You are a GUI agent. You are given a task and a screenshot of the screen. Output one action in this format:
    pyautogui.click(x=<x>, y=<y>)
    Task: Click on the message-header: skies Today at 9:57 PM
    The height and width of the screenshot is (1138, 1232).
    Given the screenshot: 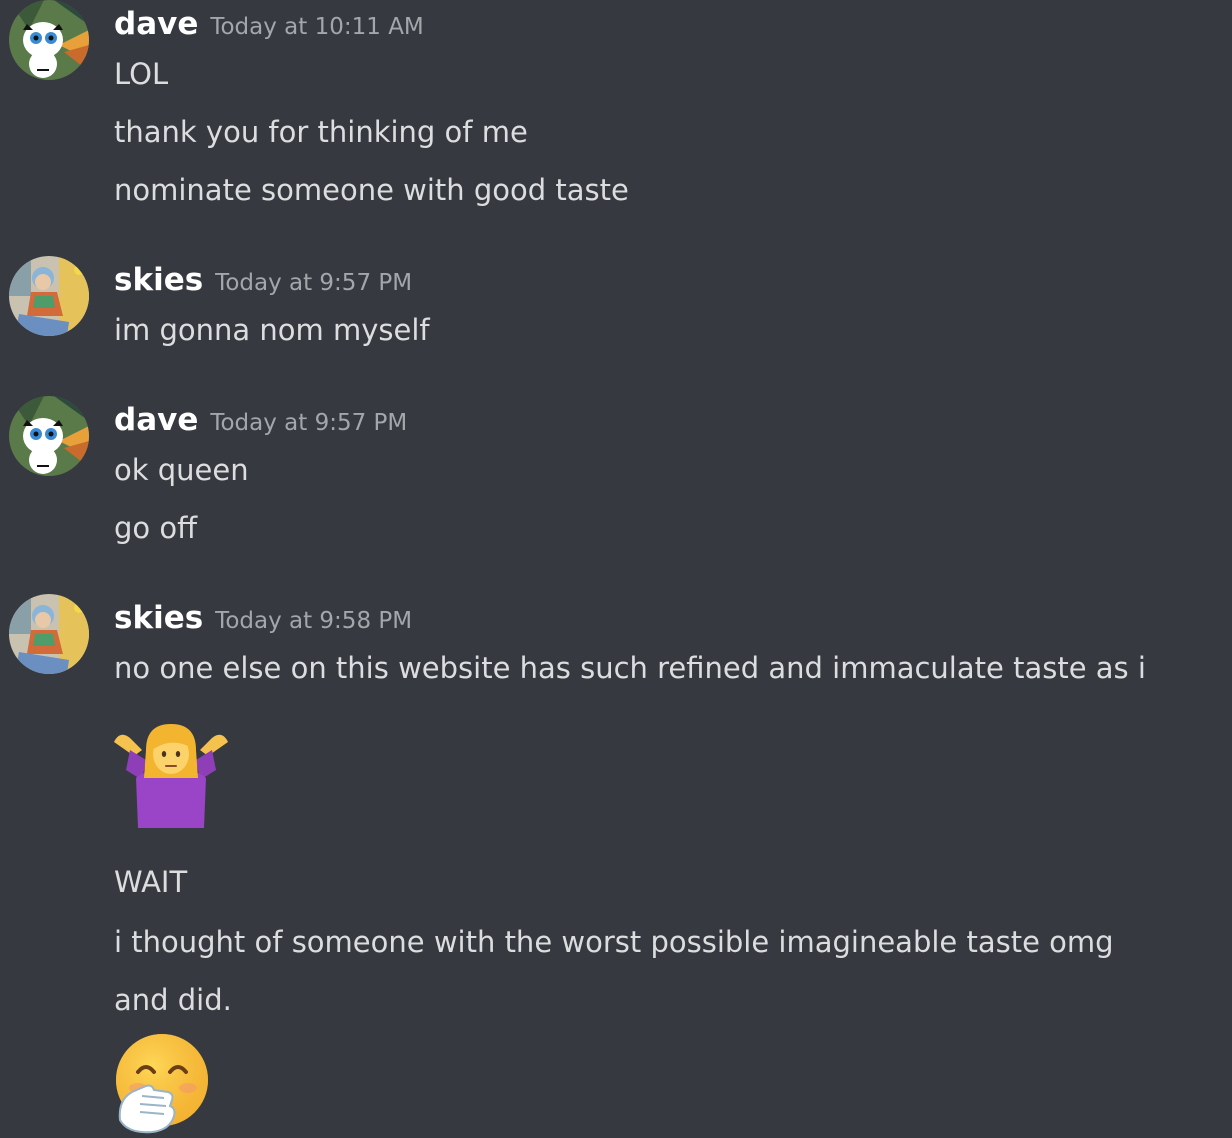 What is the action you would take?
    pyautogui.click(x=263, y=280)
    